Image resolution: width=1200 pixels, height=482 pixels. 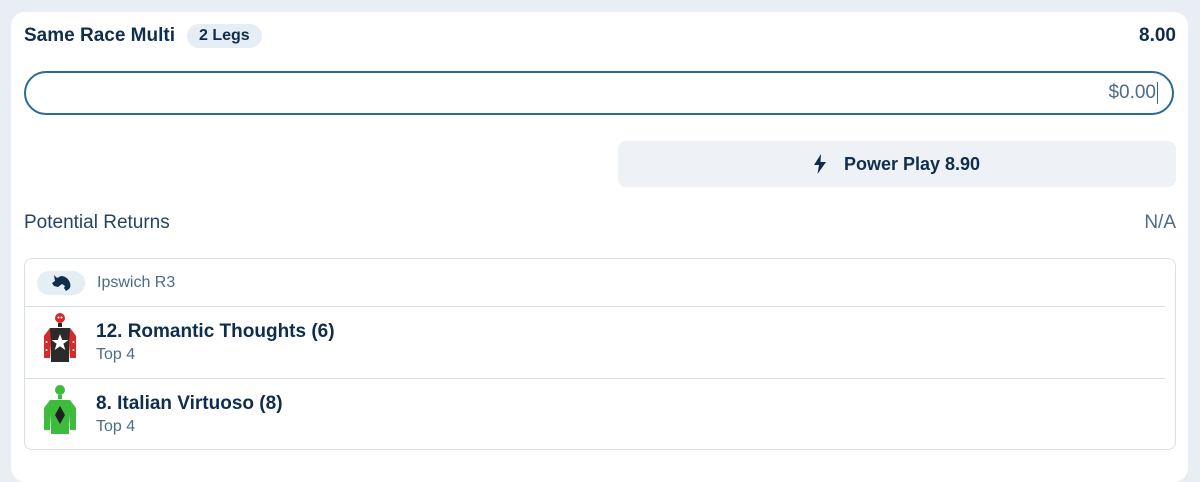 What do you see at coordinates (595, 414) in the screenshot?
I see `leg-row: 8. Italian Virtuoso (8) Top 4` at bounding box center [595, 414].